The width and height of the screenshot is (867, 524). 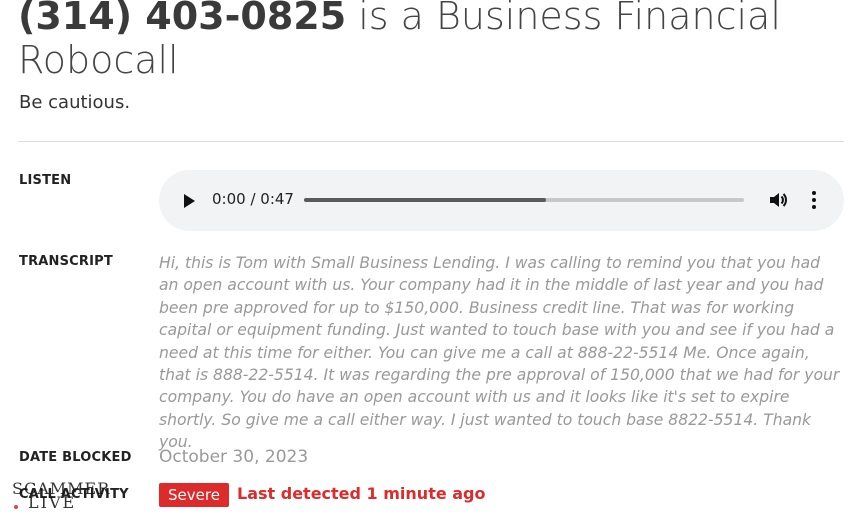 I want to click on page-subtitle: Be cautious., so click(x=75, y=102).